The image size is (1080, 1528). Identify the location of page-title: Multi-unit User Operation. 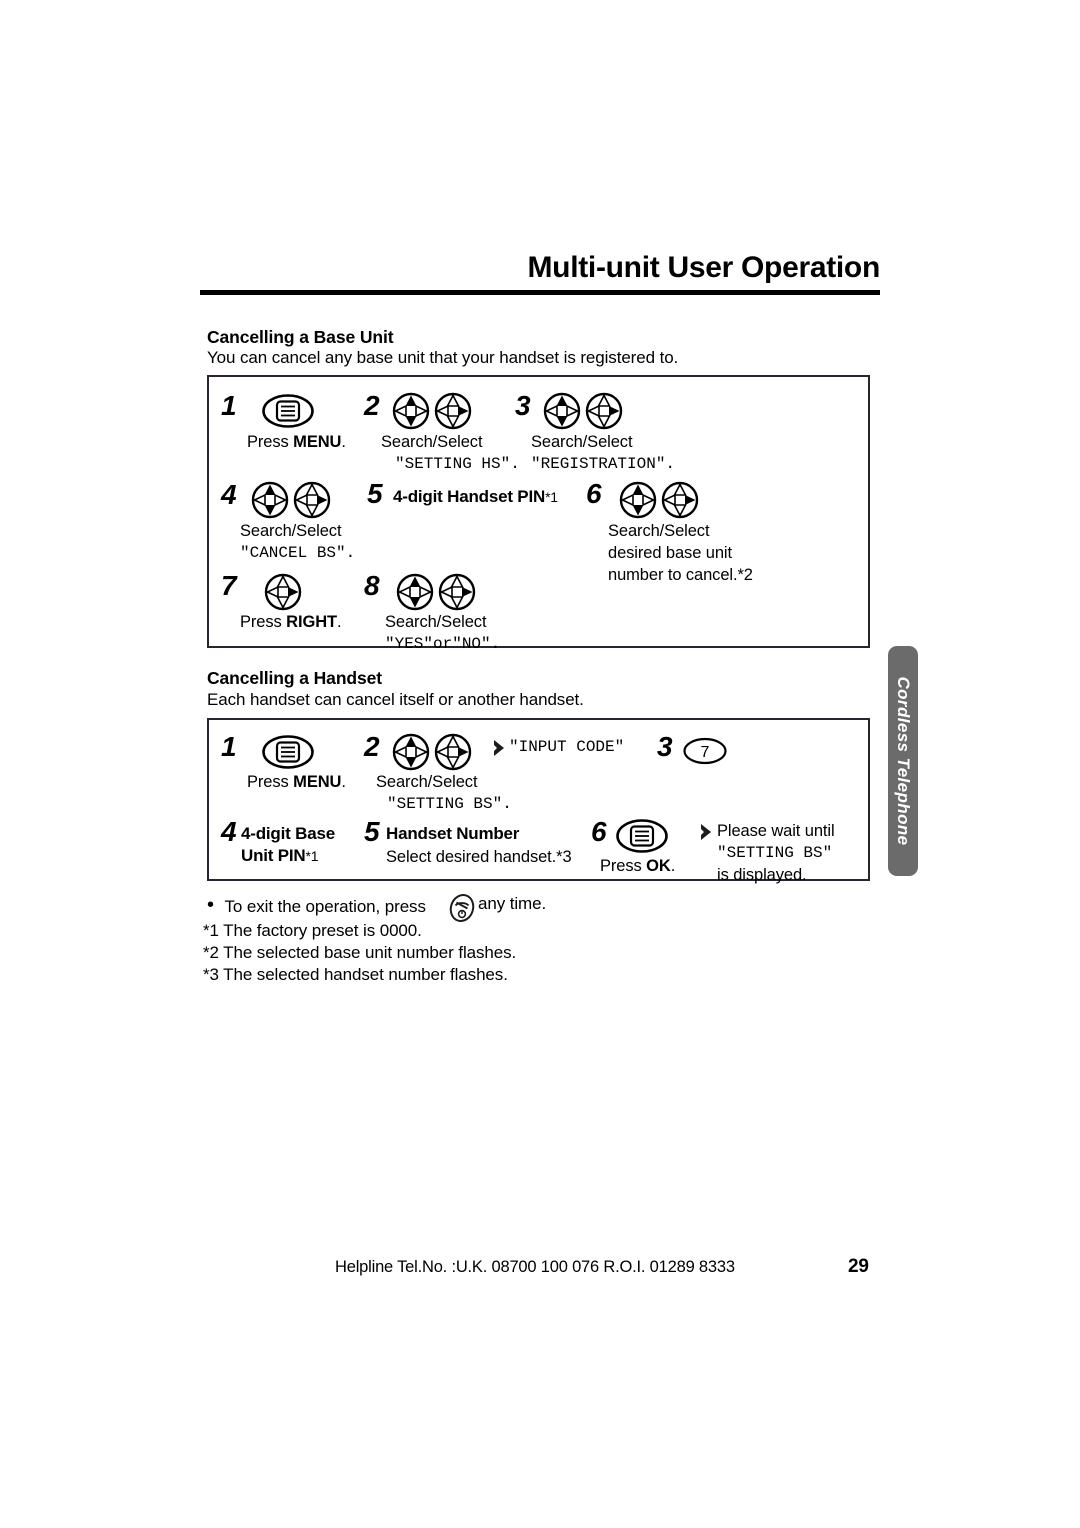
(703, 267).